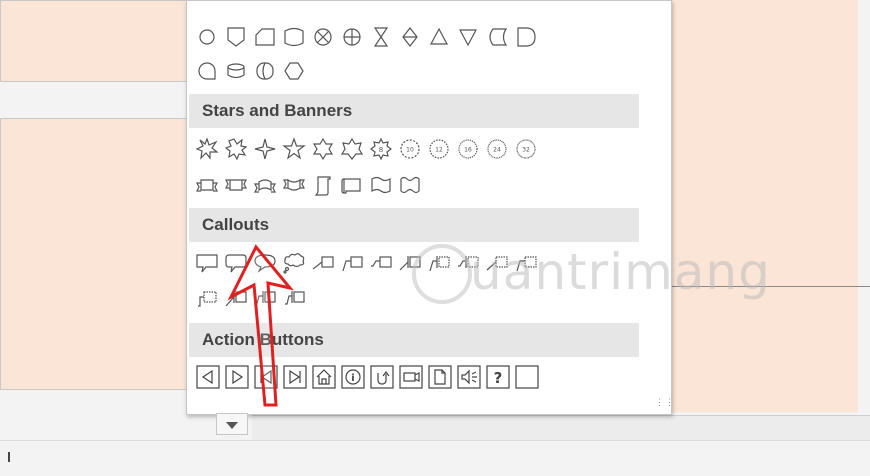  What do you see at coordinates (440, 377) in the screenshot?
I see `document-button-icon` at bounding box center [440, 377].